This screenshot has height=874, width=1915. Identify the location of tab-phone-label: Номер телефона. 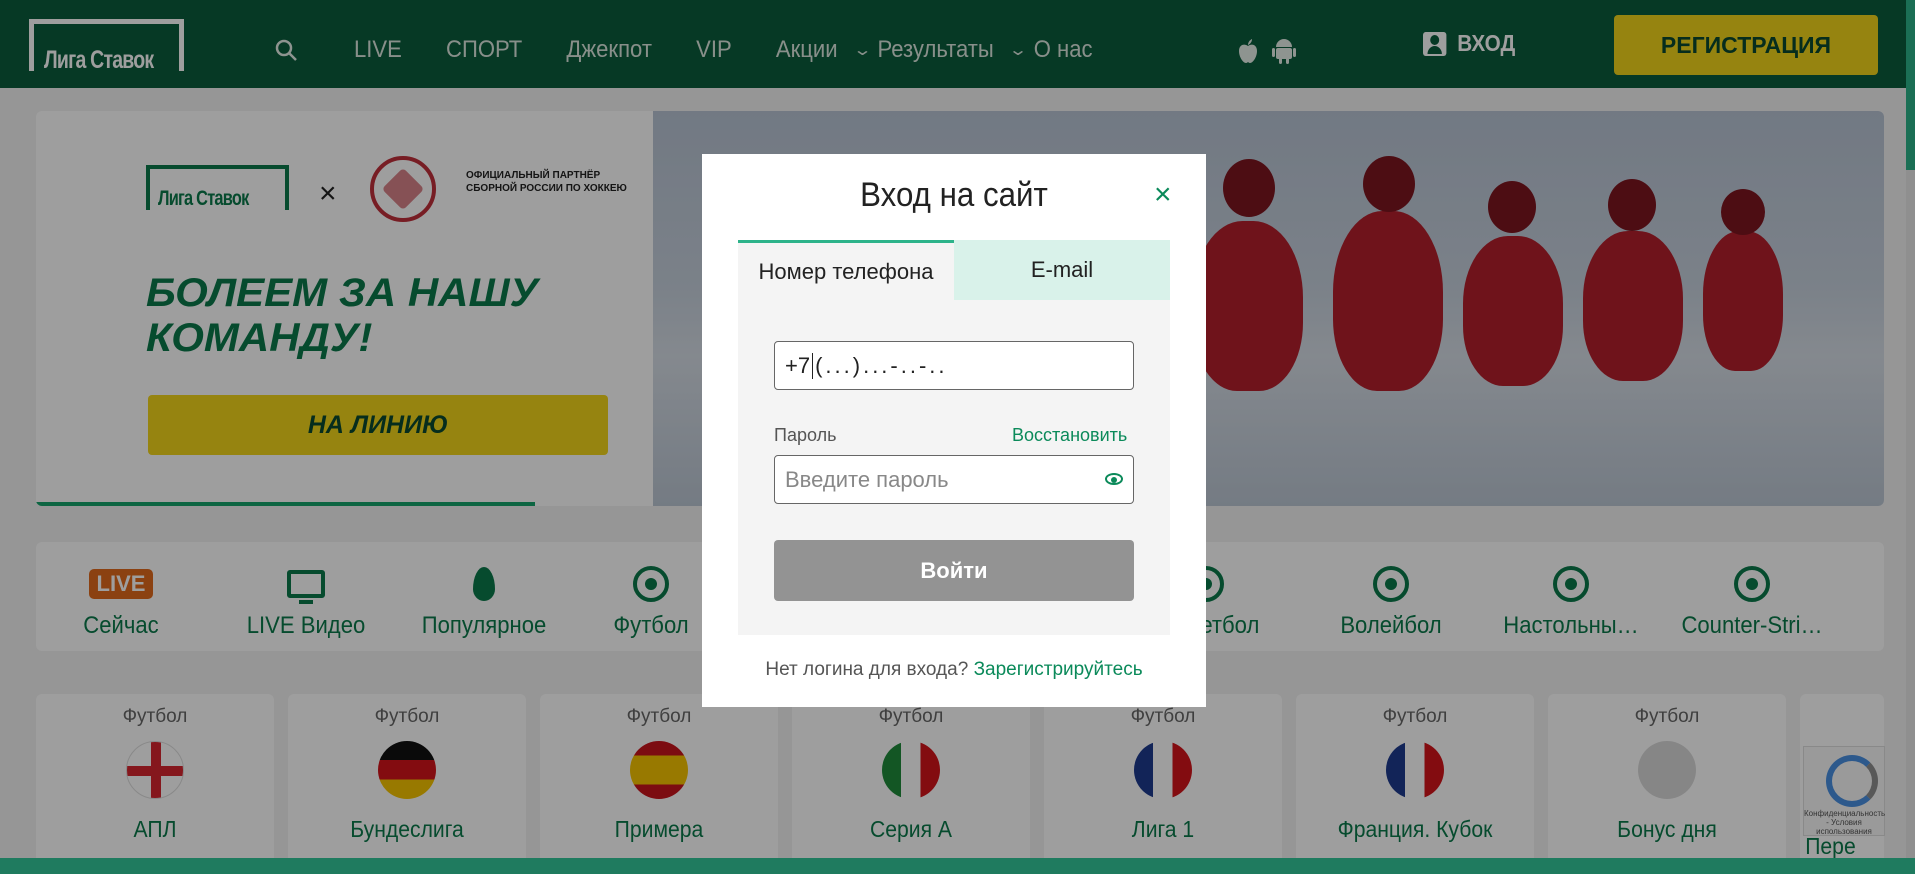
(846, 271).